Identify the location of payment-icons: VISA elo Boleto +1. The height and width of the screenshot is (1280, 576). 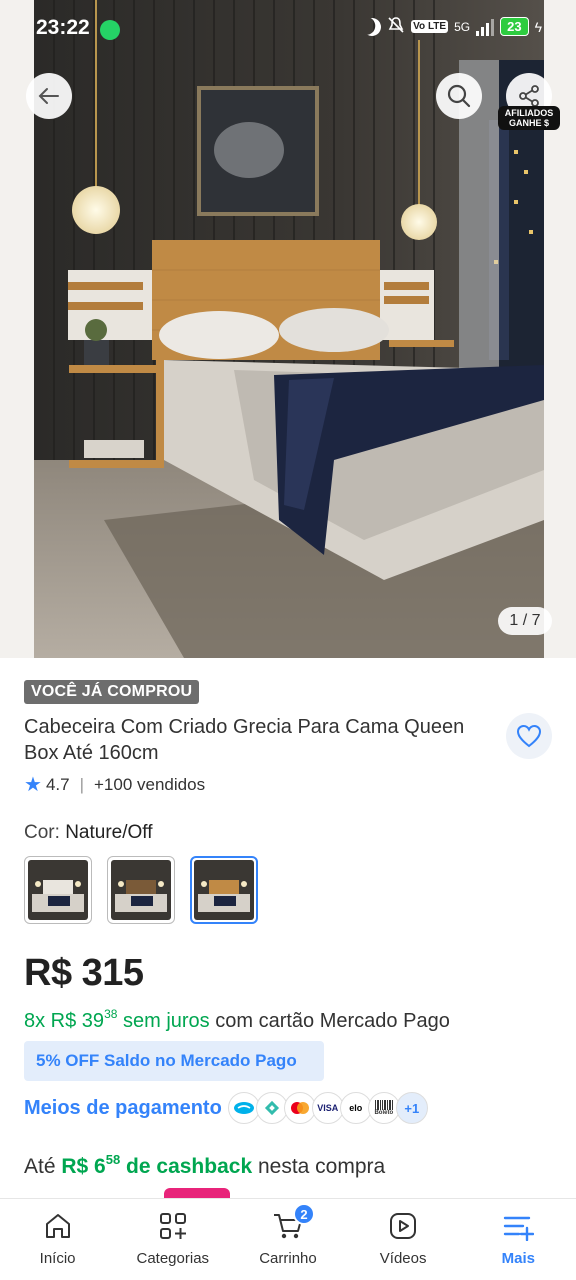
(327, 1108).